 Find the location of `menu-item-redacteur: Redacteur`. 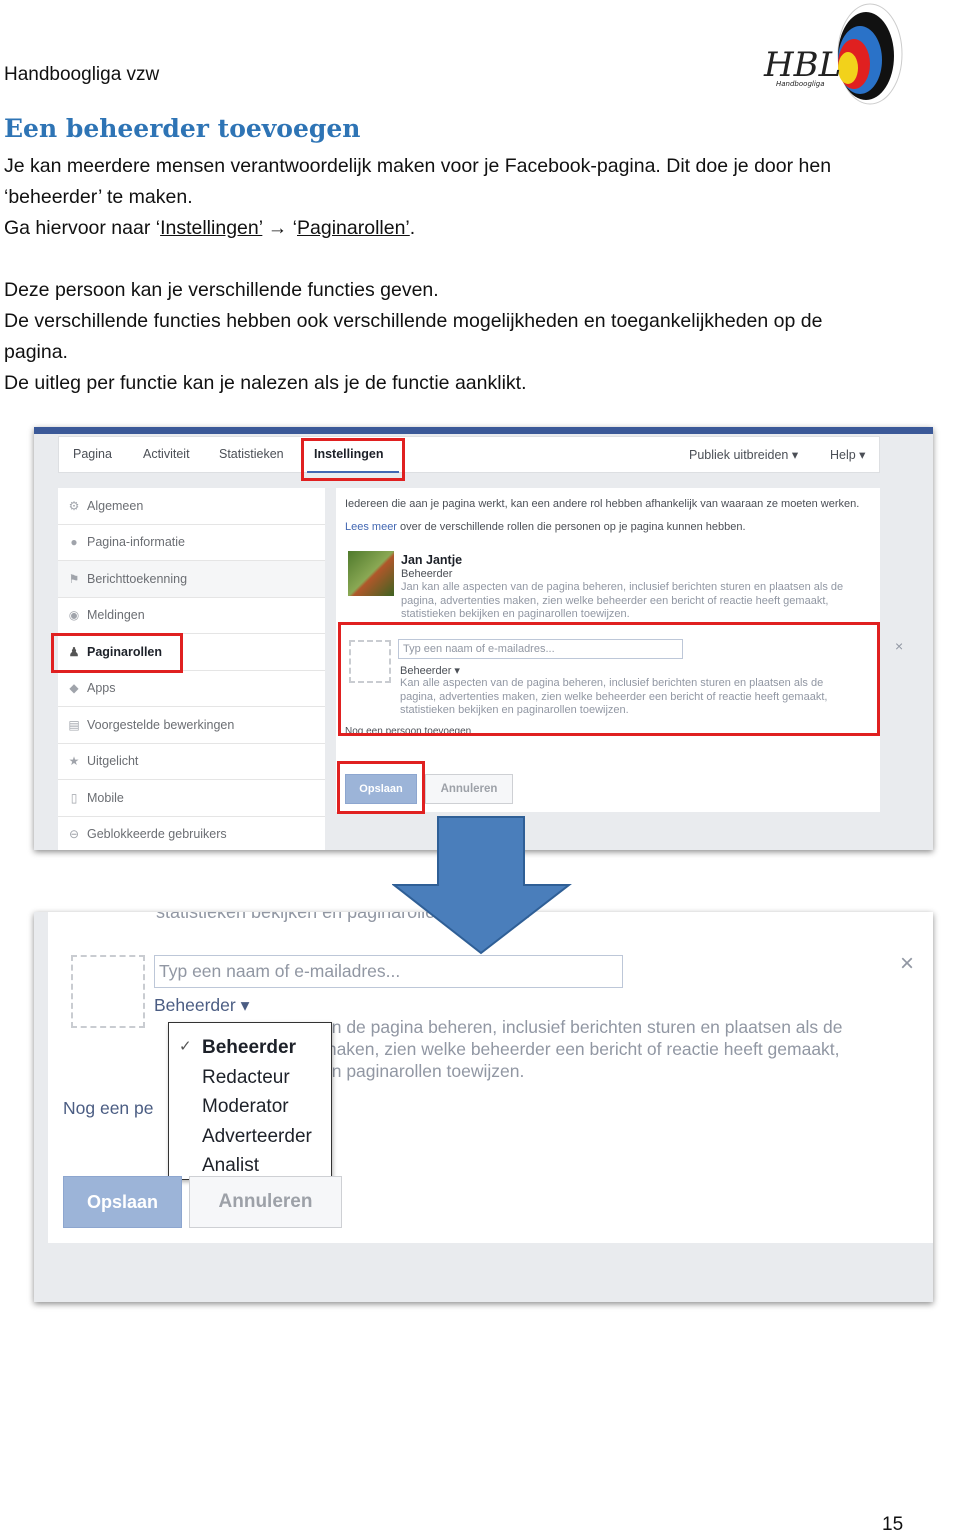

menu-item-redacteur: Redacteur is located at coordinates (246, 1078).